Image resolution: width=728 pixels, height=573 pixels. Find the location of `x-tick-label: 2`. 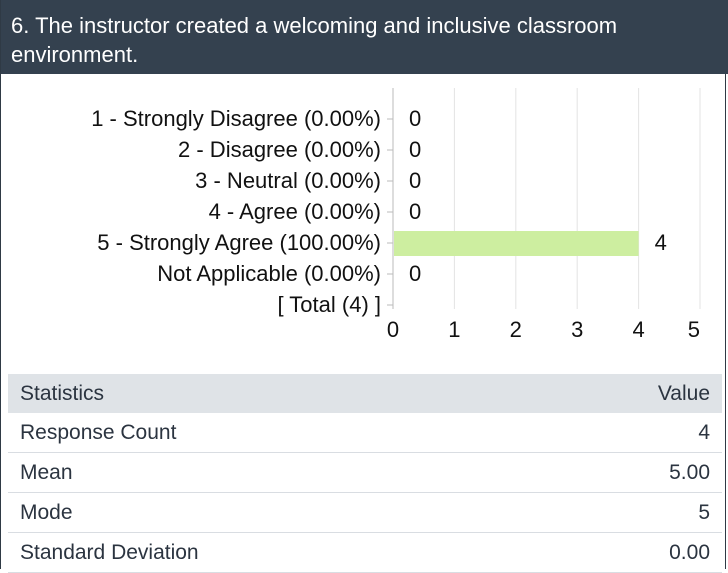

x-tick-label: 2 is located at coordinates (516, 329).